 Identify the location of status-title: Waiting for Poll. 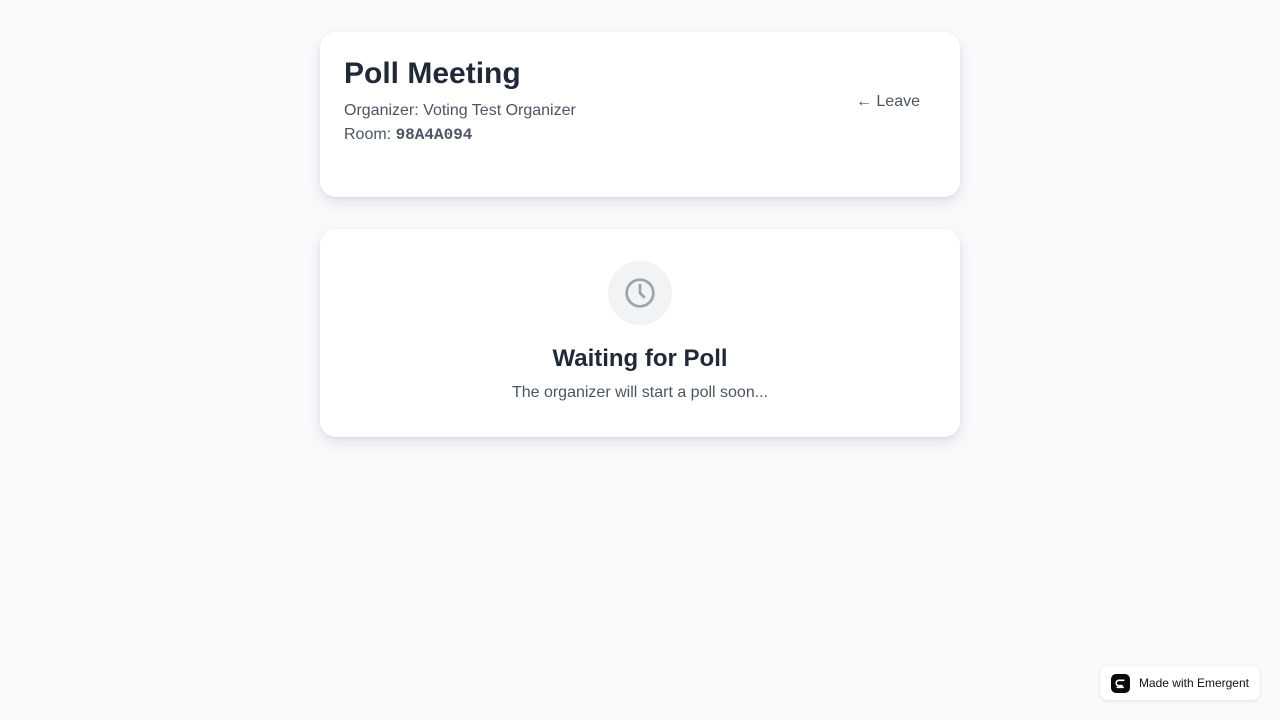
(640, 358).